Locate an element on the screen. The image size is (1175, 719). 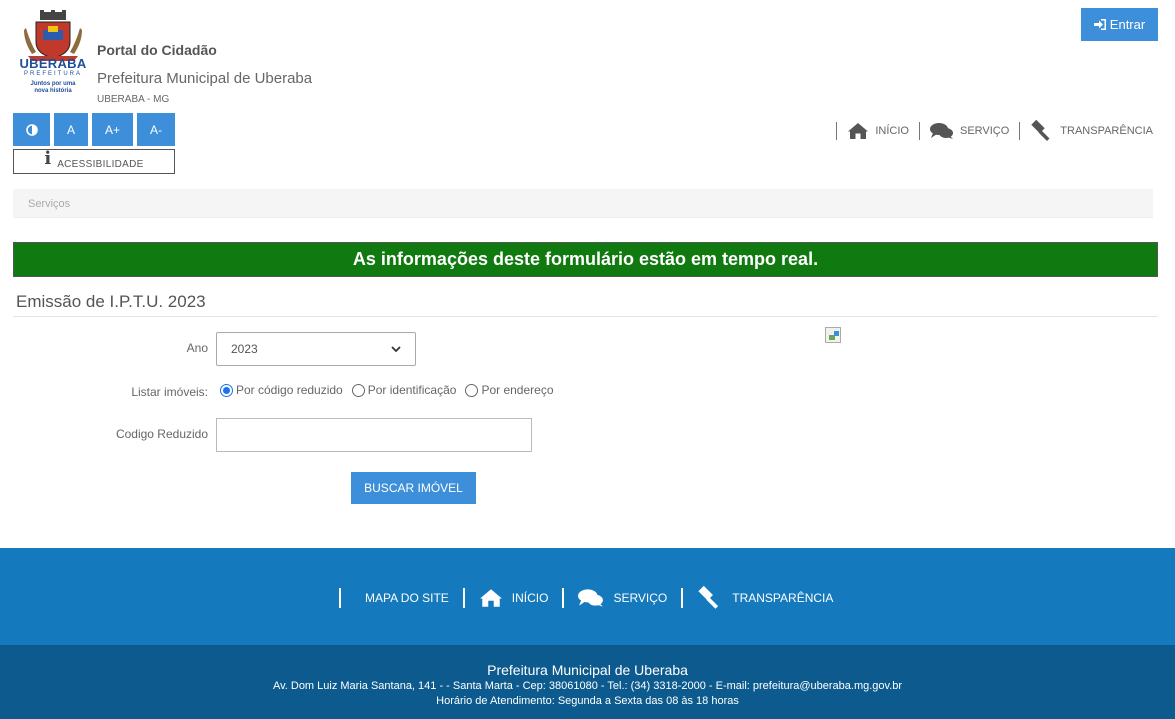
info-icon: i is located at coordinates (48, 158).